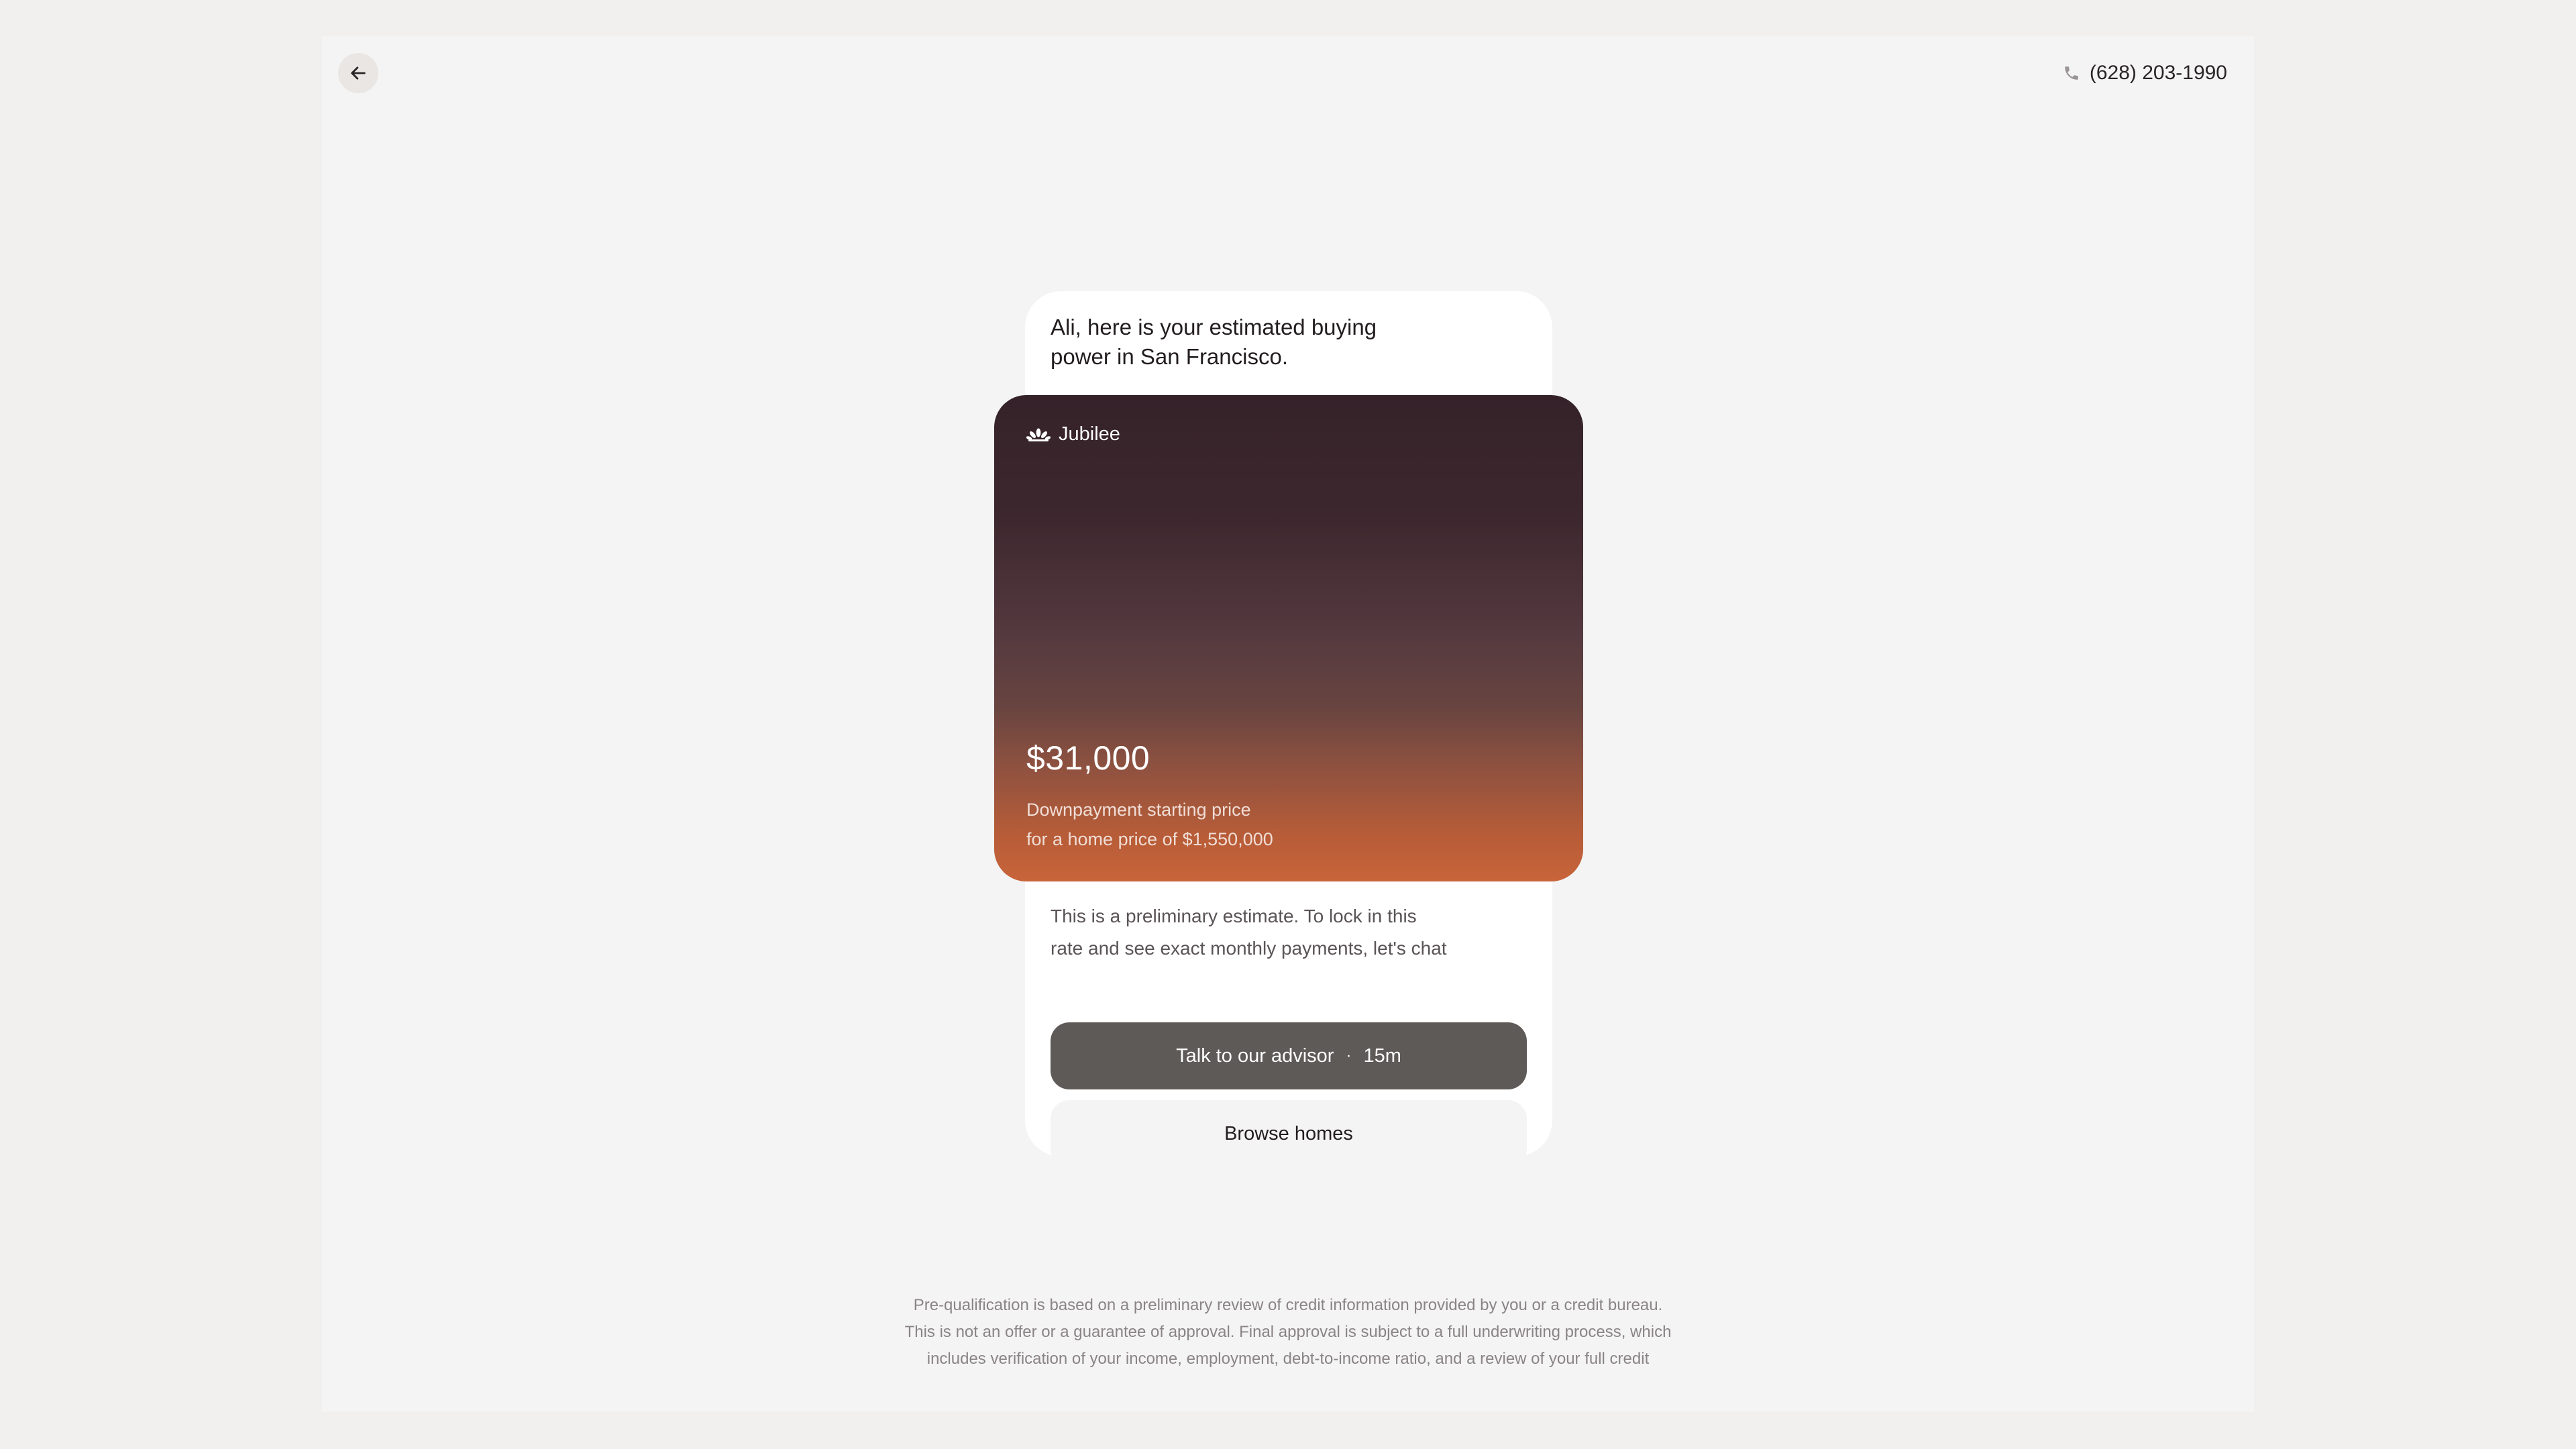  What do you see at coordinates (1088, 758) in the screenshot?
I see `downpayment-amount: $31,000` at bounding box center [1088, 758].